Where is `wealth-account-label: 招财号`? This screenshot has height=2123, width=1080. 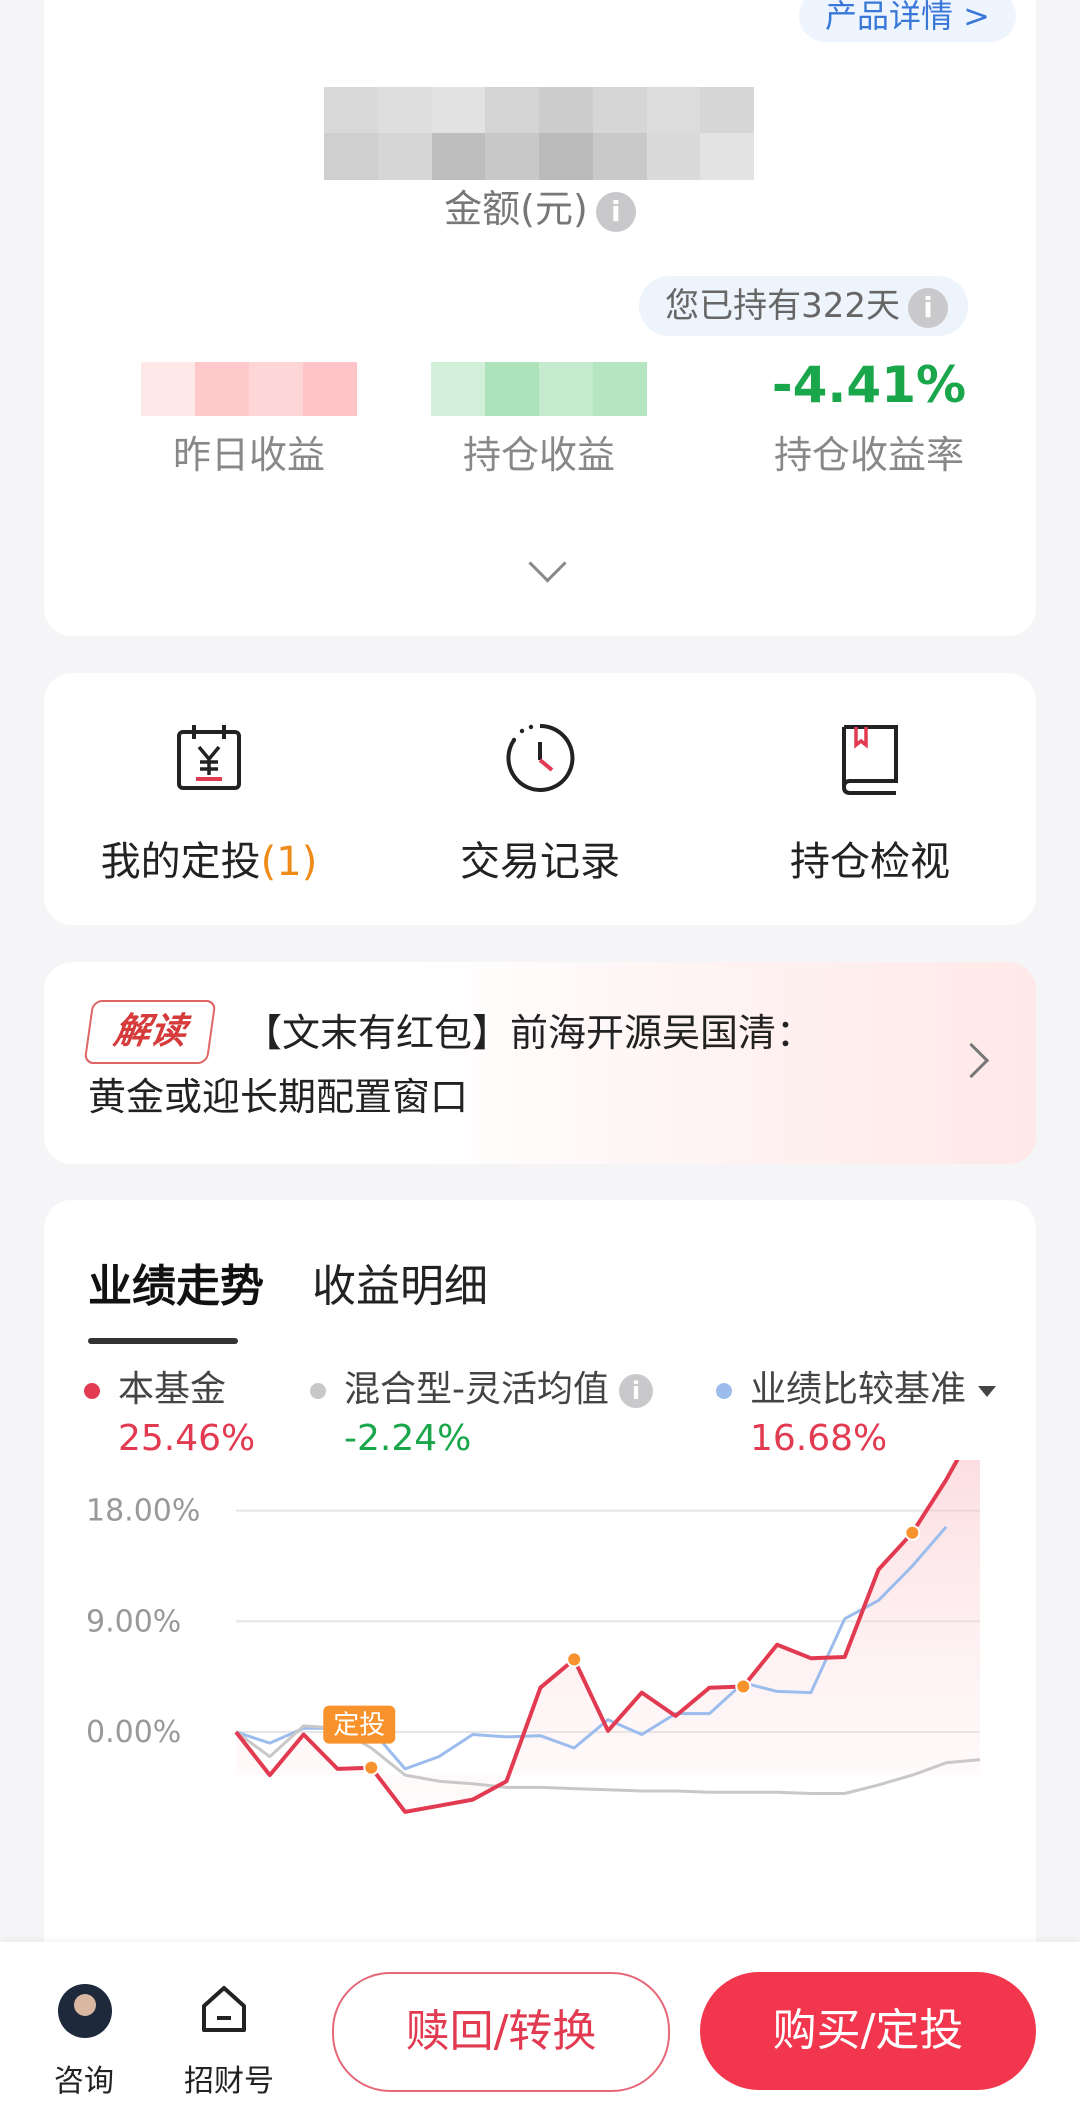 wealth-account-label: 招财号 is located at coordinates (229, 2078).